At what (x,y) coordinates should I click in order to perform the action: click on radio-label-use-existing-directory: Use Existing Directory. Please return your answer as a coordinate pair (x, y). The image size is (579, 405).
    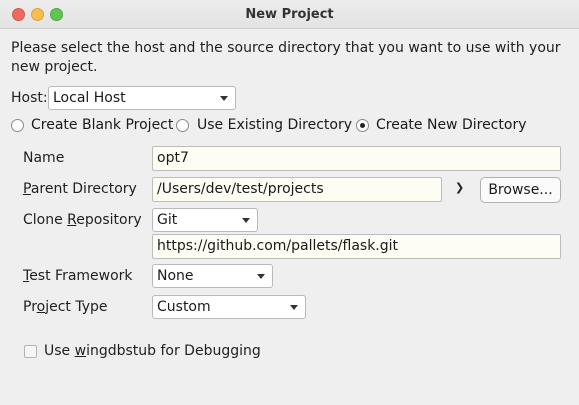
    Looking at the image, I should click on (274, 125).